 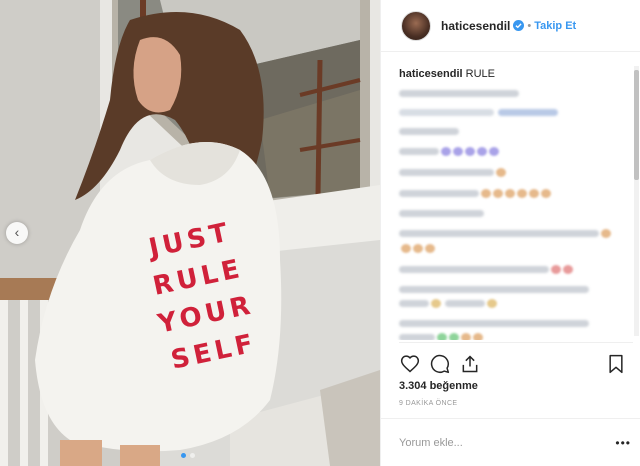 I want to click on caption: haticesendil RULE, so click(x=516, y=74).